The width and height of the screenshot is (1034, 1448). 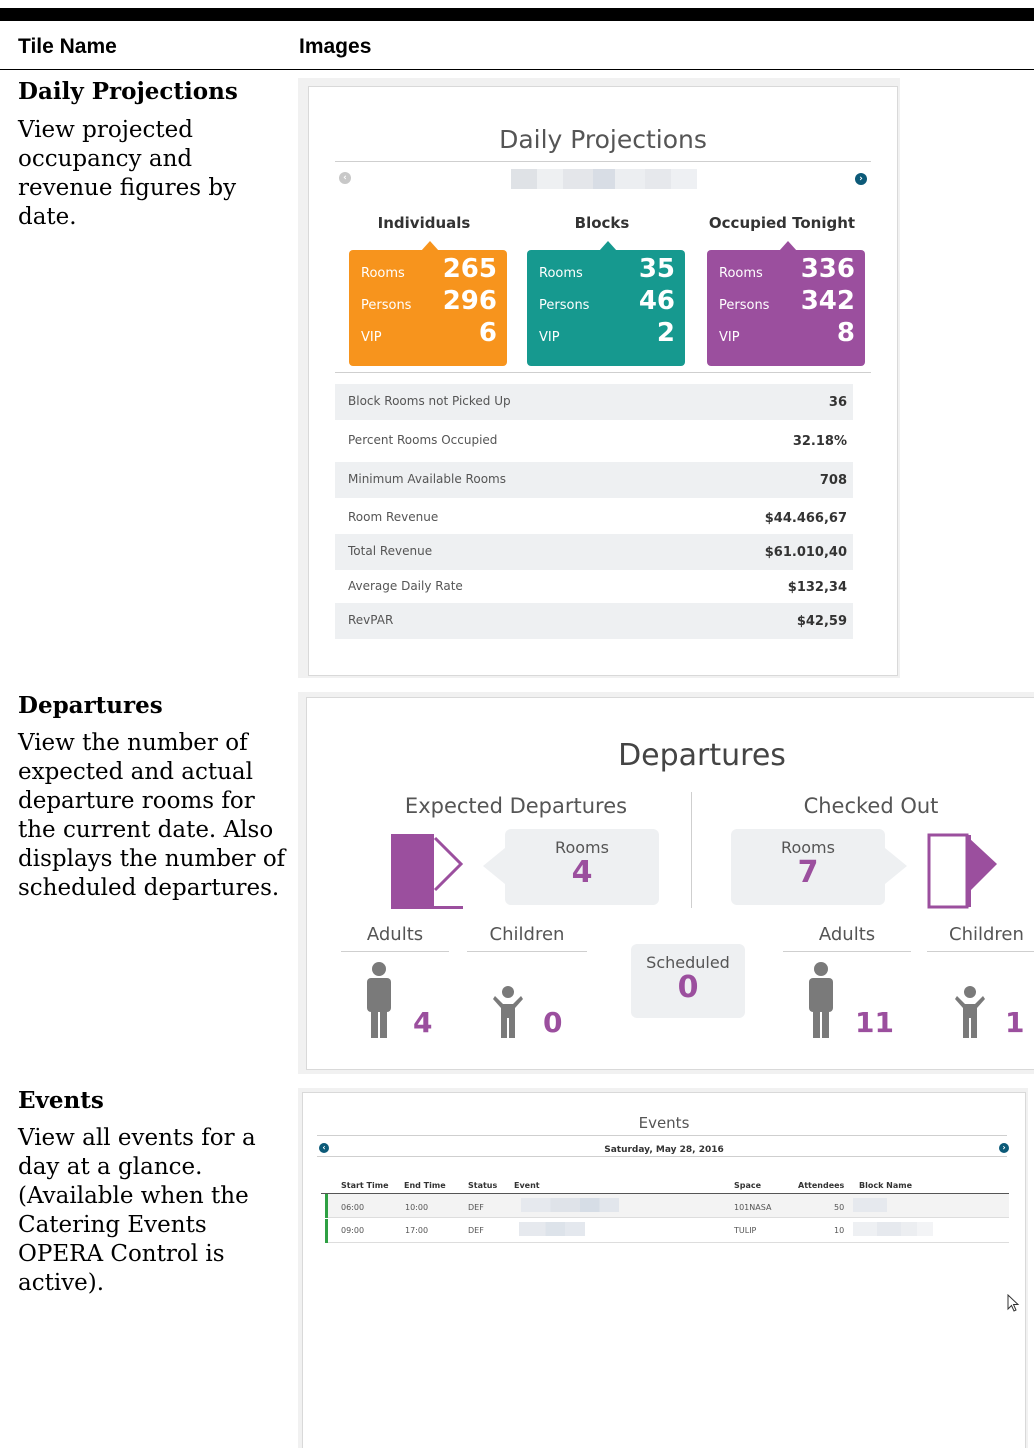 I want to click on metric-value: $42,59, so click(x=821, y=621).